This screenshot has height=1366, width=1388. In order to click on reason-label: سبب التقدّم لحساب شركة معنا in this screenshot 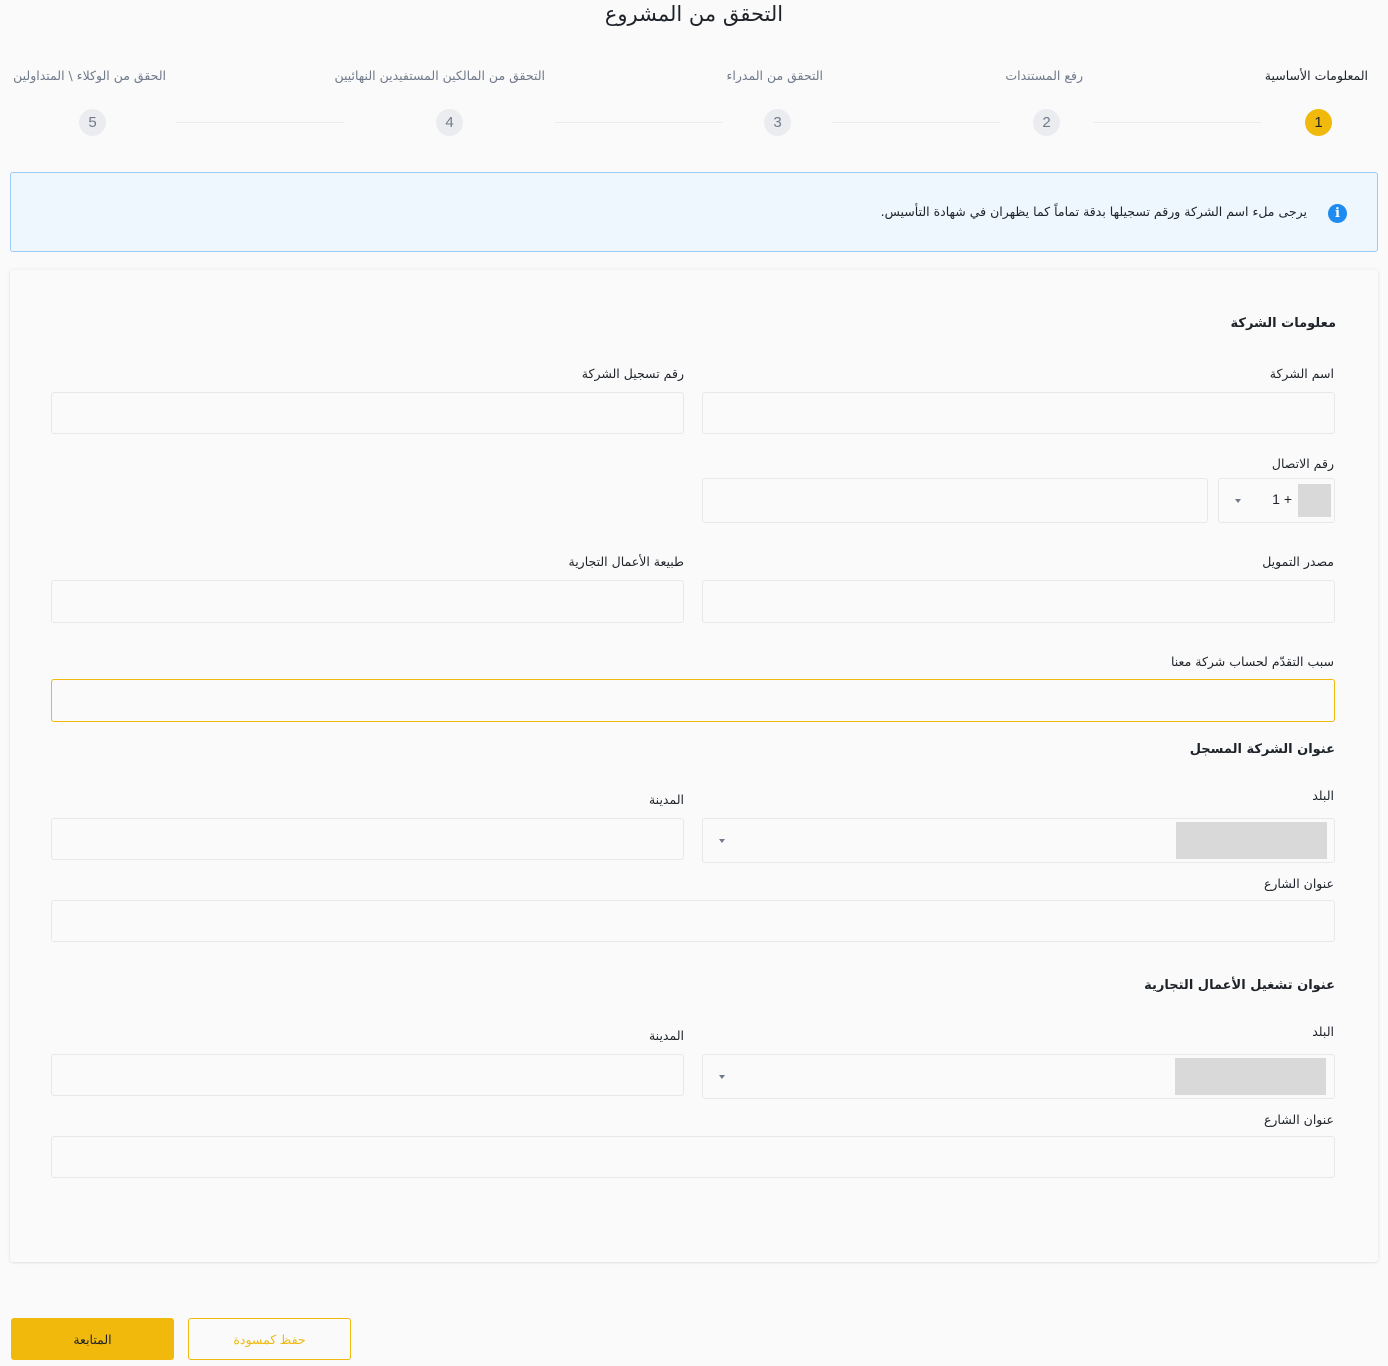, I will do `click(1252, 661)`.